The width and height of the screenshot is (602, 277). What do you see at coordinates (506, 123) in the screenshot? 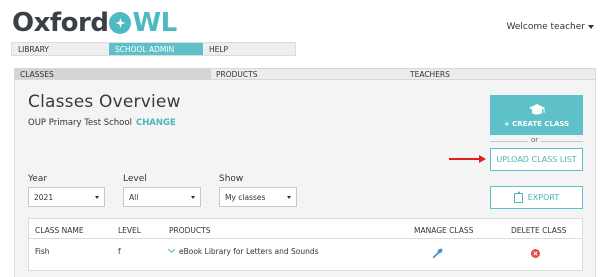
I see `plus-icon: +` at bounding box center [506, 123].